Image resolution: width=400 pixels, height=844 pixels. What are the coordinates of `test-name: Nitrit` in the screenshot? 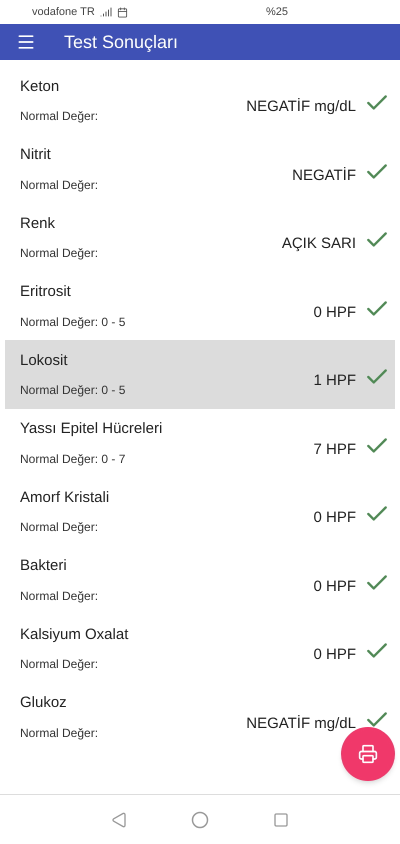 It's located at (36, 155).